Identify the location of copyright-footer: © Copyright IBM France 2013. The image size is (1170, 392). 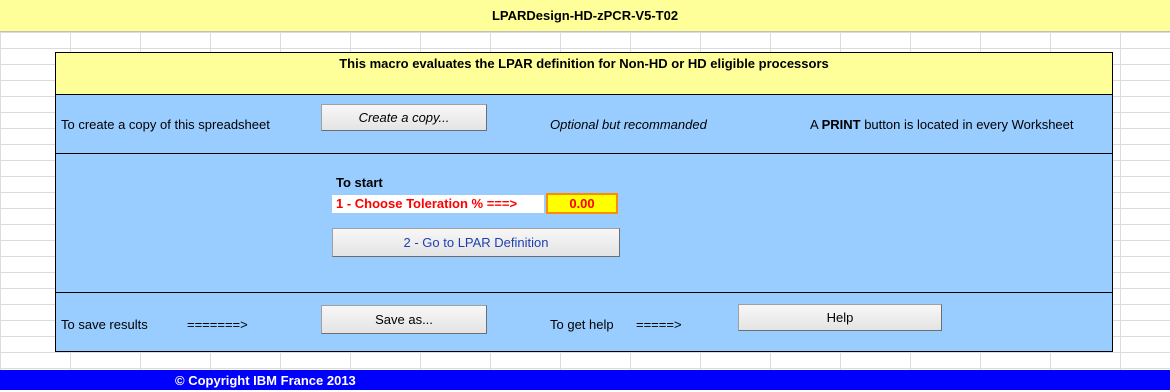
(585, 380).